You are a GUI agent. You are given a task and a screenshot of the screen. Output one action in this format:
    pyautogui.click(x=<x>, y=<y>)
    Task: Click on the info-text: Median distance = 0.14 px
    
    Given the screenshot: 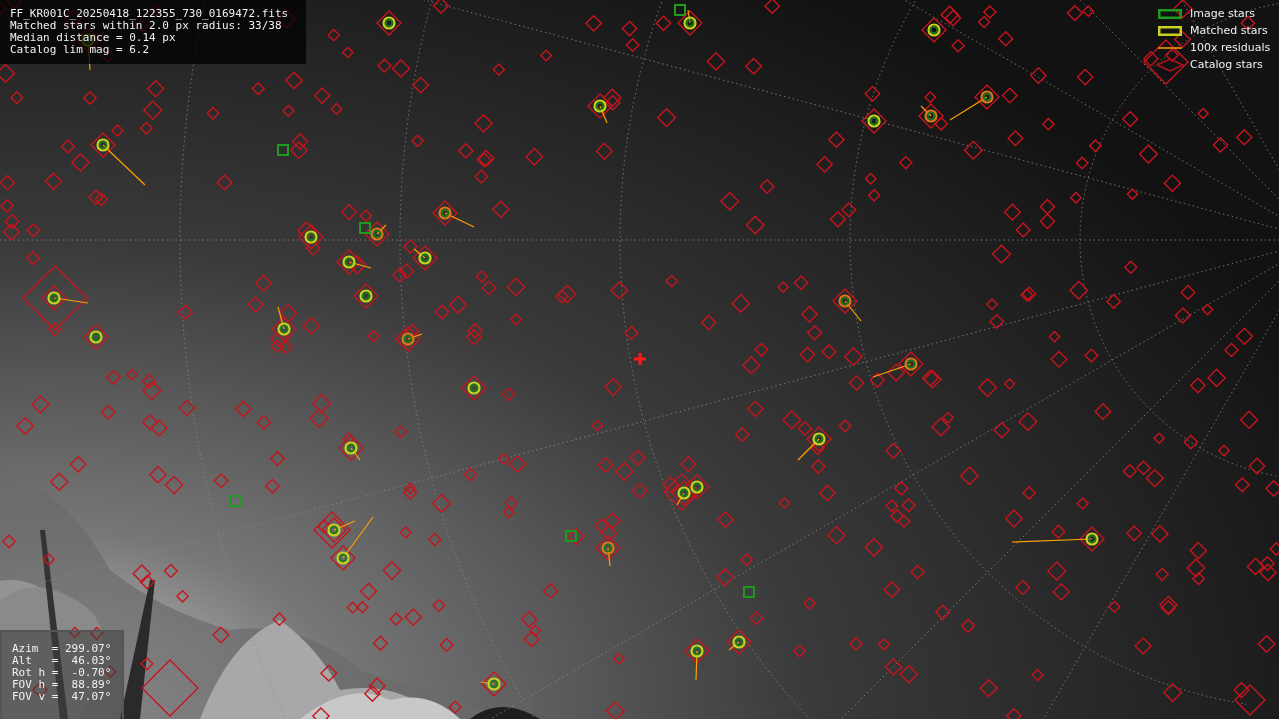 What is the action you would take?
    pyautogui.click(x=93, y=38)
    